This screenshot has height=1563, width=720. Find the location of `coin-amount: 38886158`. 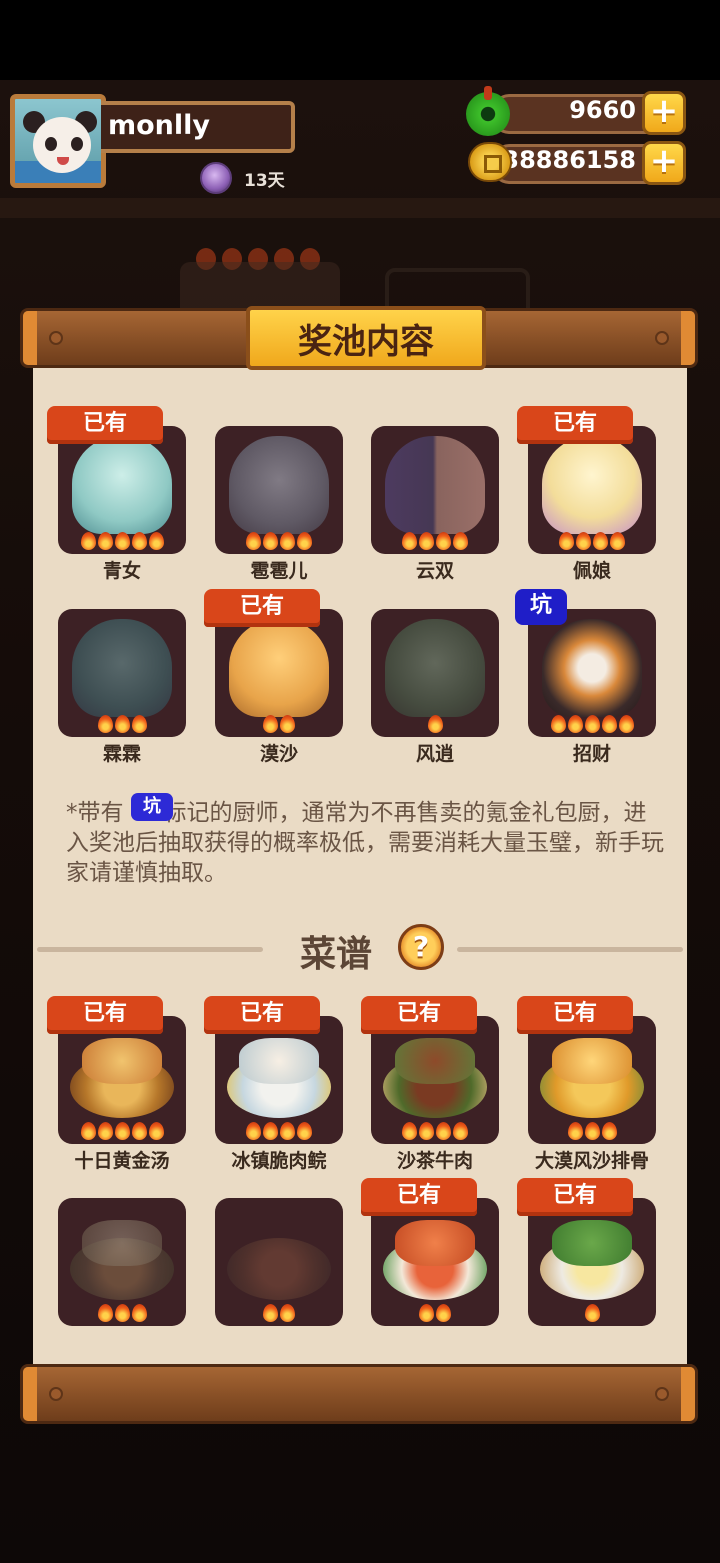

coin-amount: 38886158 is located at coordinates (569, 160).